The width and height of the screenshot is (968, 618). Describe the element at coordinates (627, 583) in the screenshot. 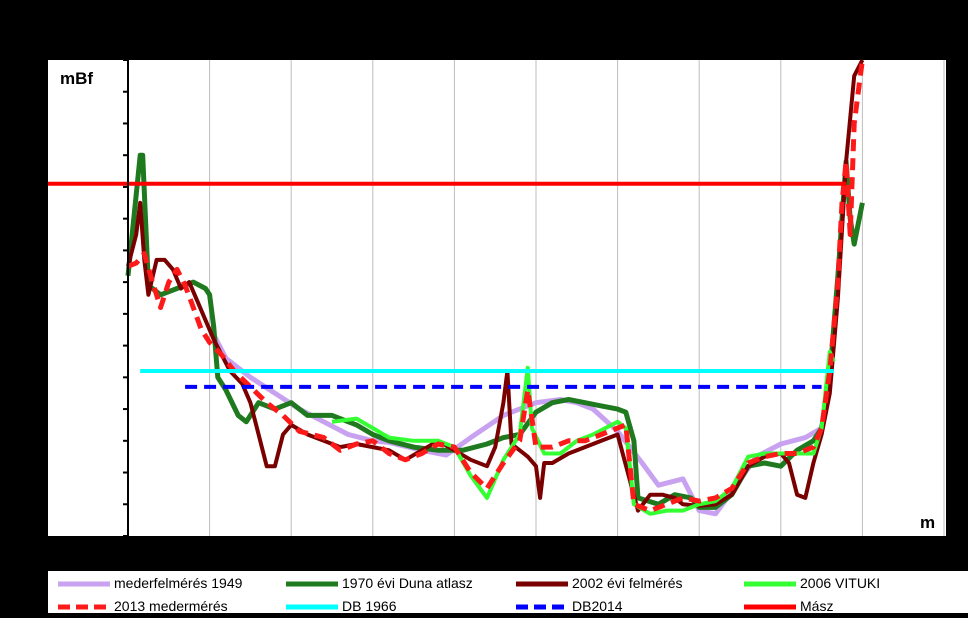

I see `legend-label-2002: 2002 évi felmérés` at that location.